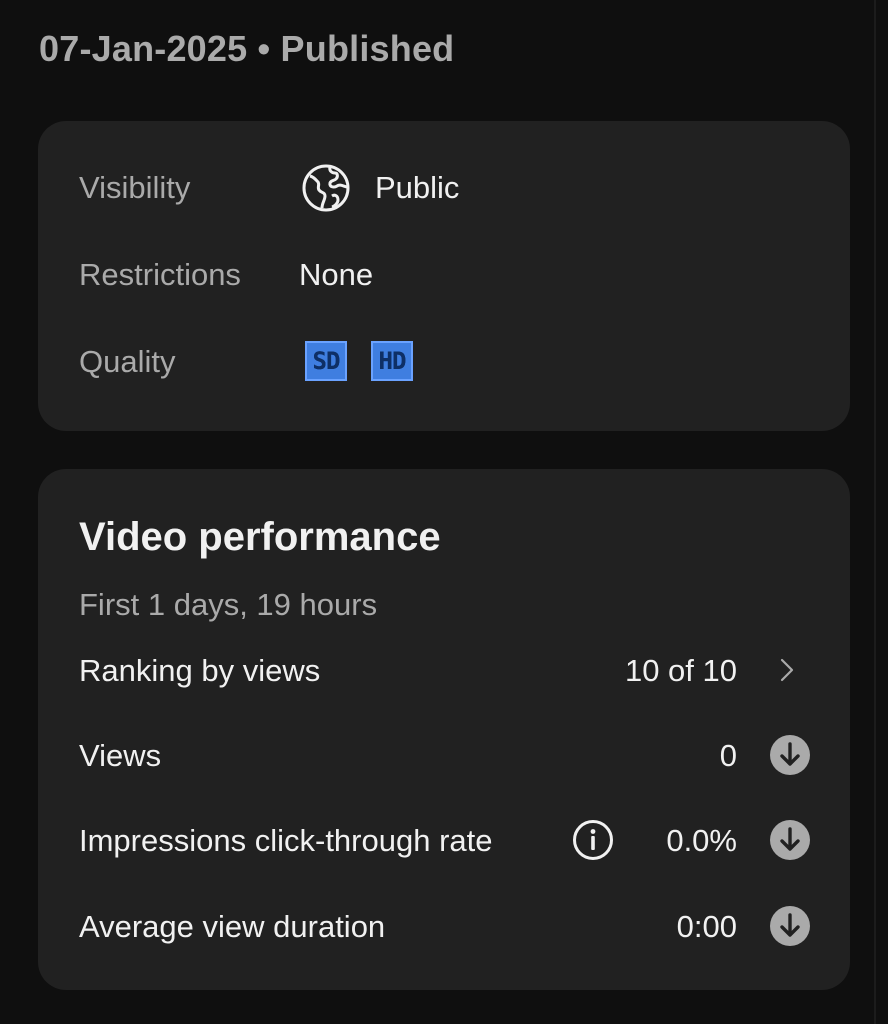 The height and width of the screenshot is (1024, 888). Describe the element at coordinates (232, 926) in the screenshot. I see `avg-view-duration-label: Average view duration` at that location.